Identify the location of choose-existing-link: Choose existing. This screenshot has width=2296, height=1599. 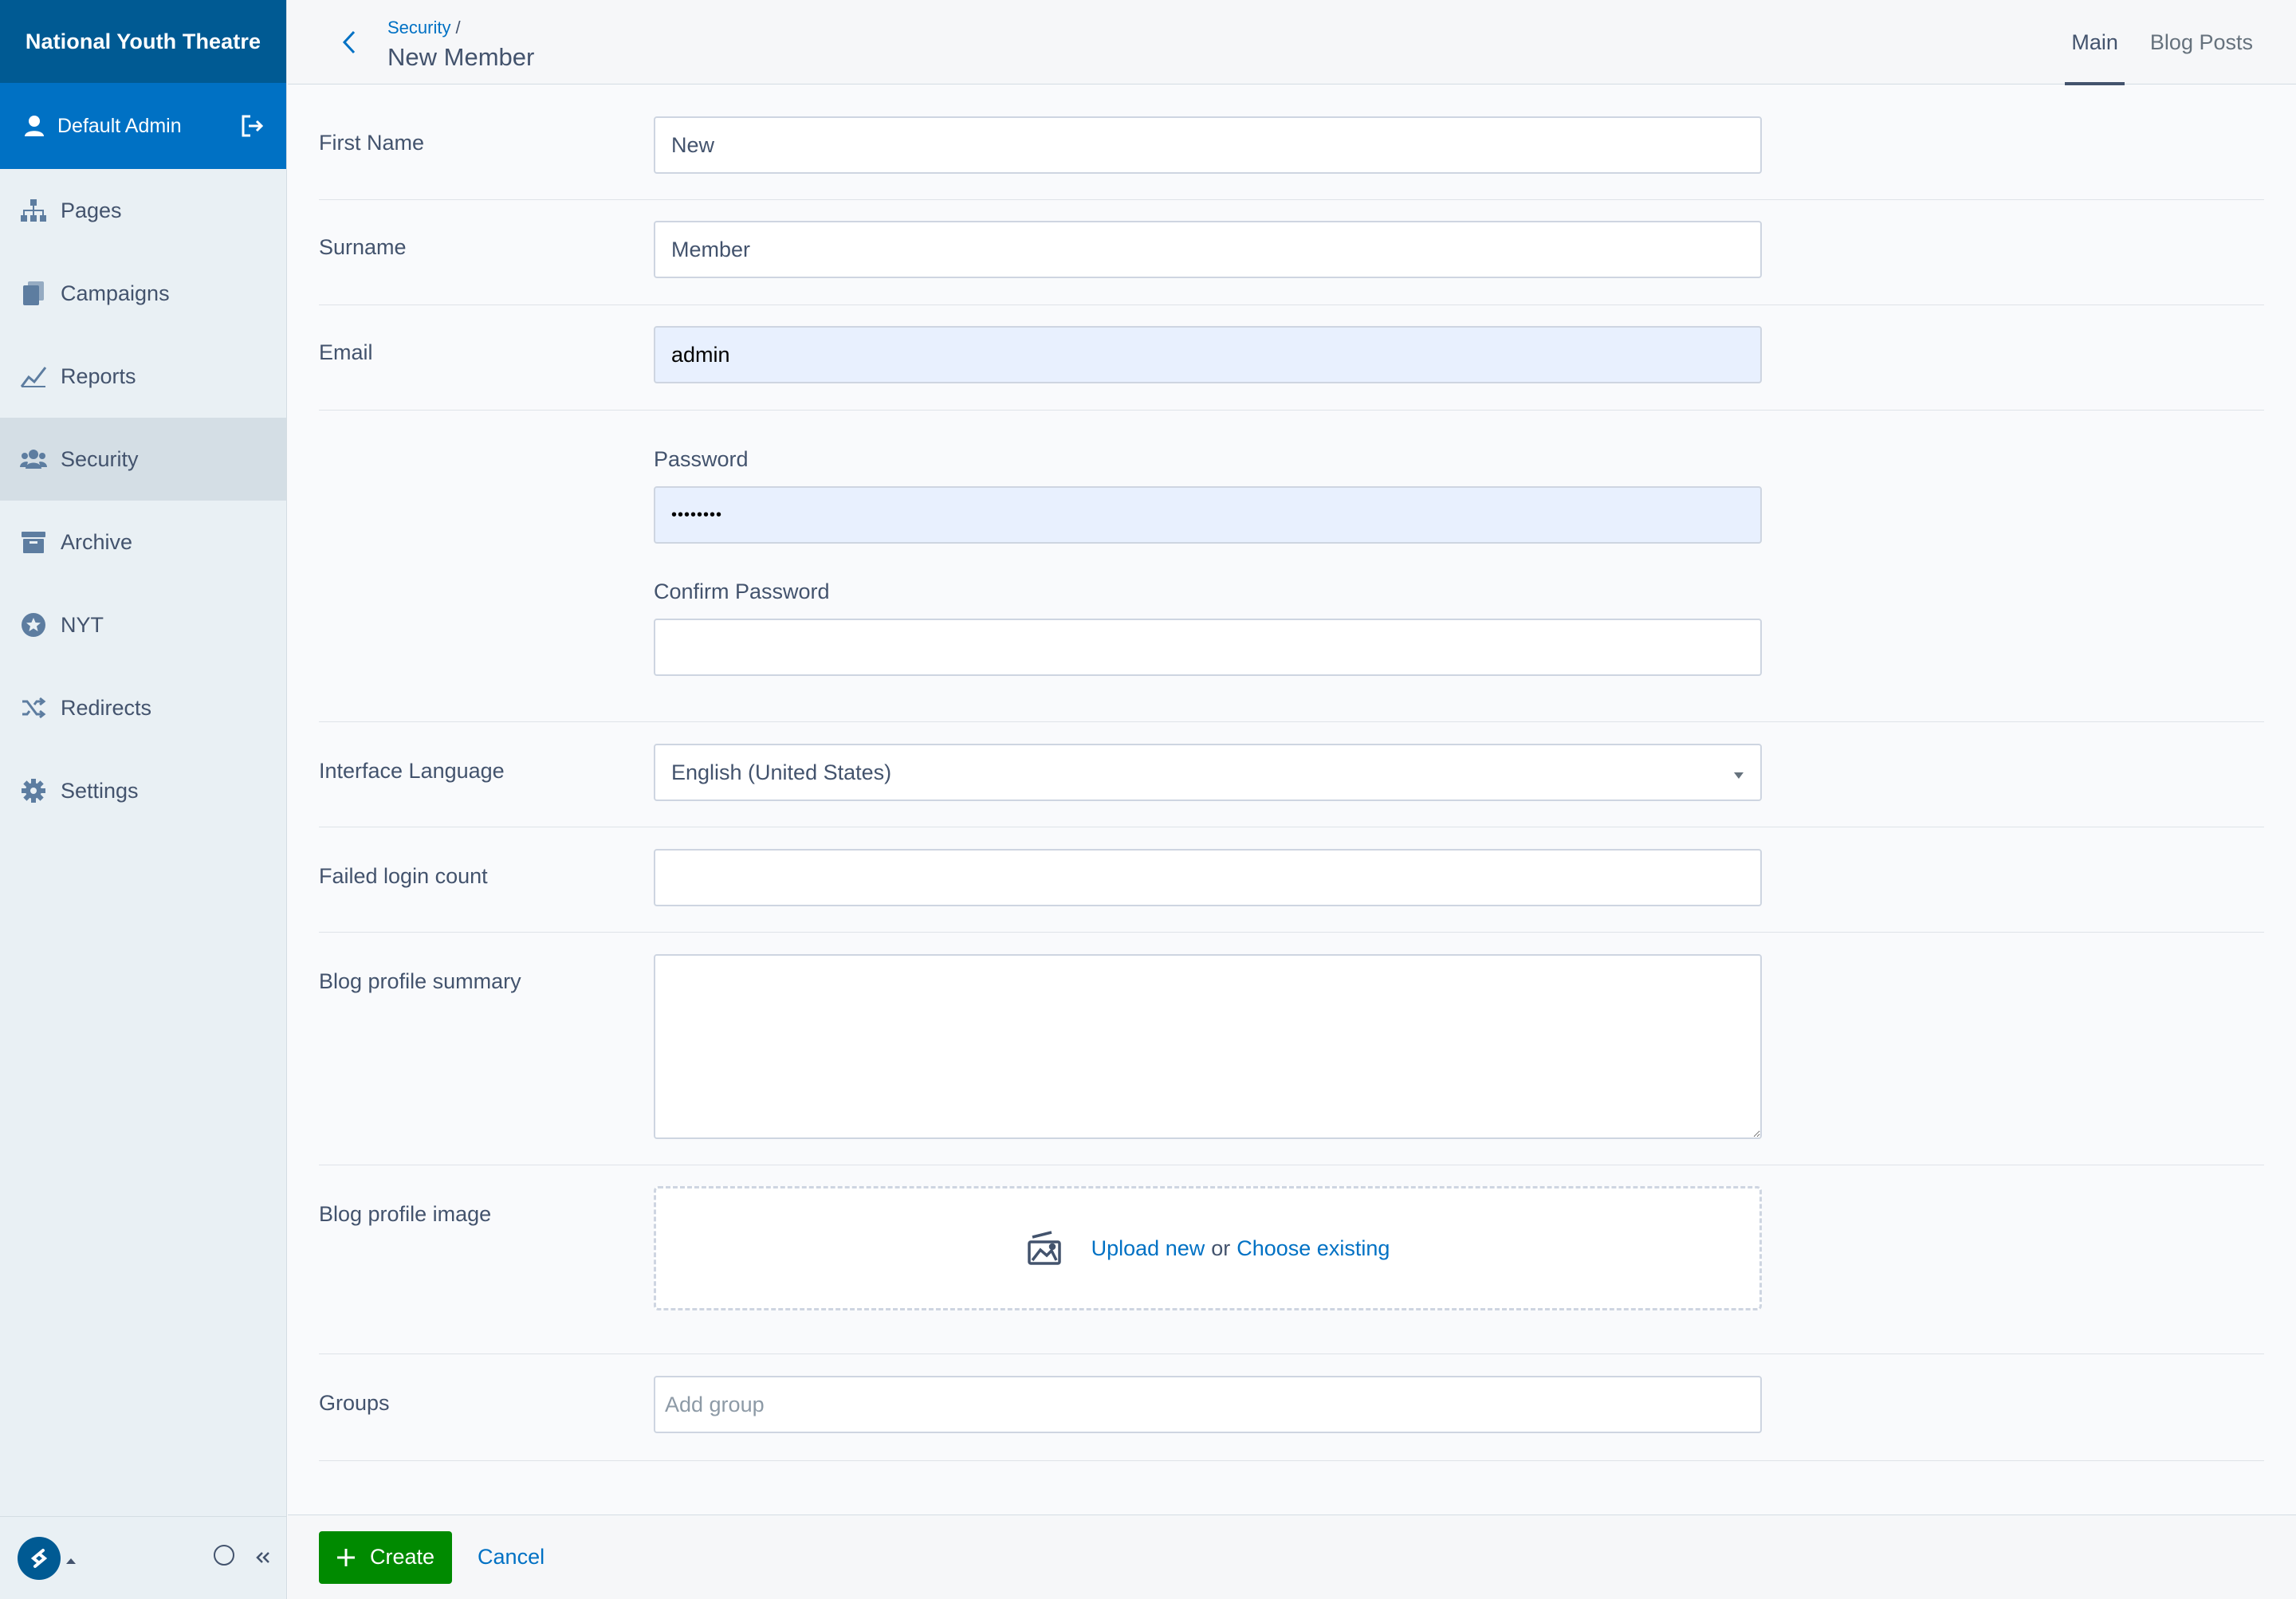
(1313, 1248).